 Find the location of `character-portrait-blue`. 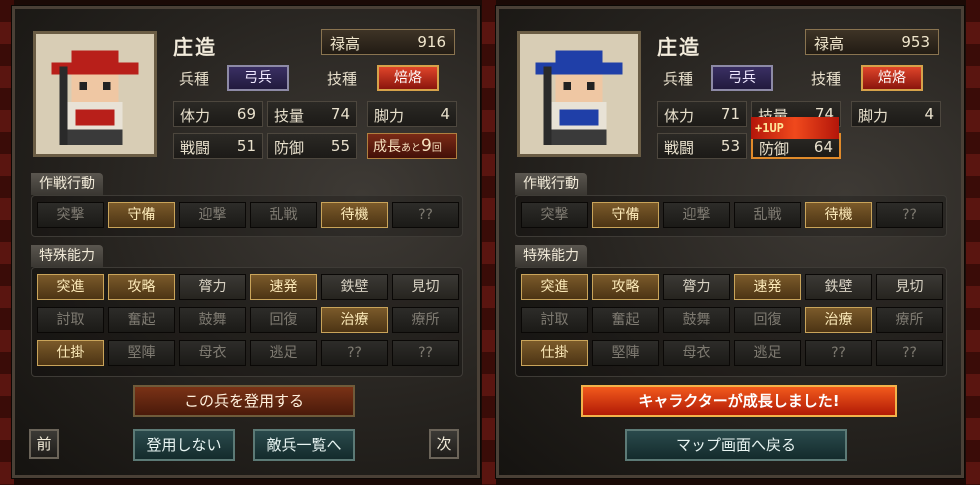

character-portrait-blue is located at coordinates (579, 94).